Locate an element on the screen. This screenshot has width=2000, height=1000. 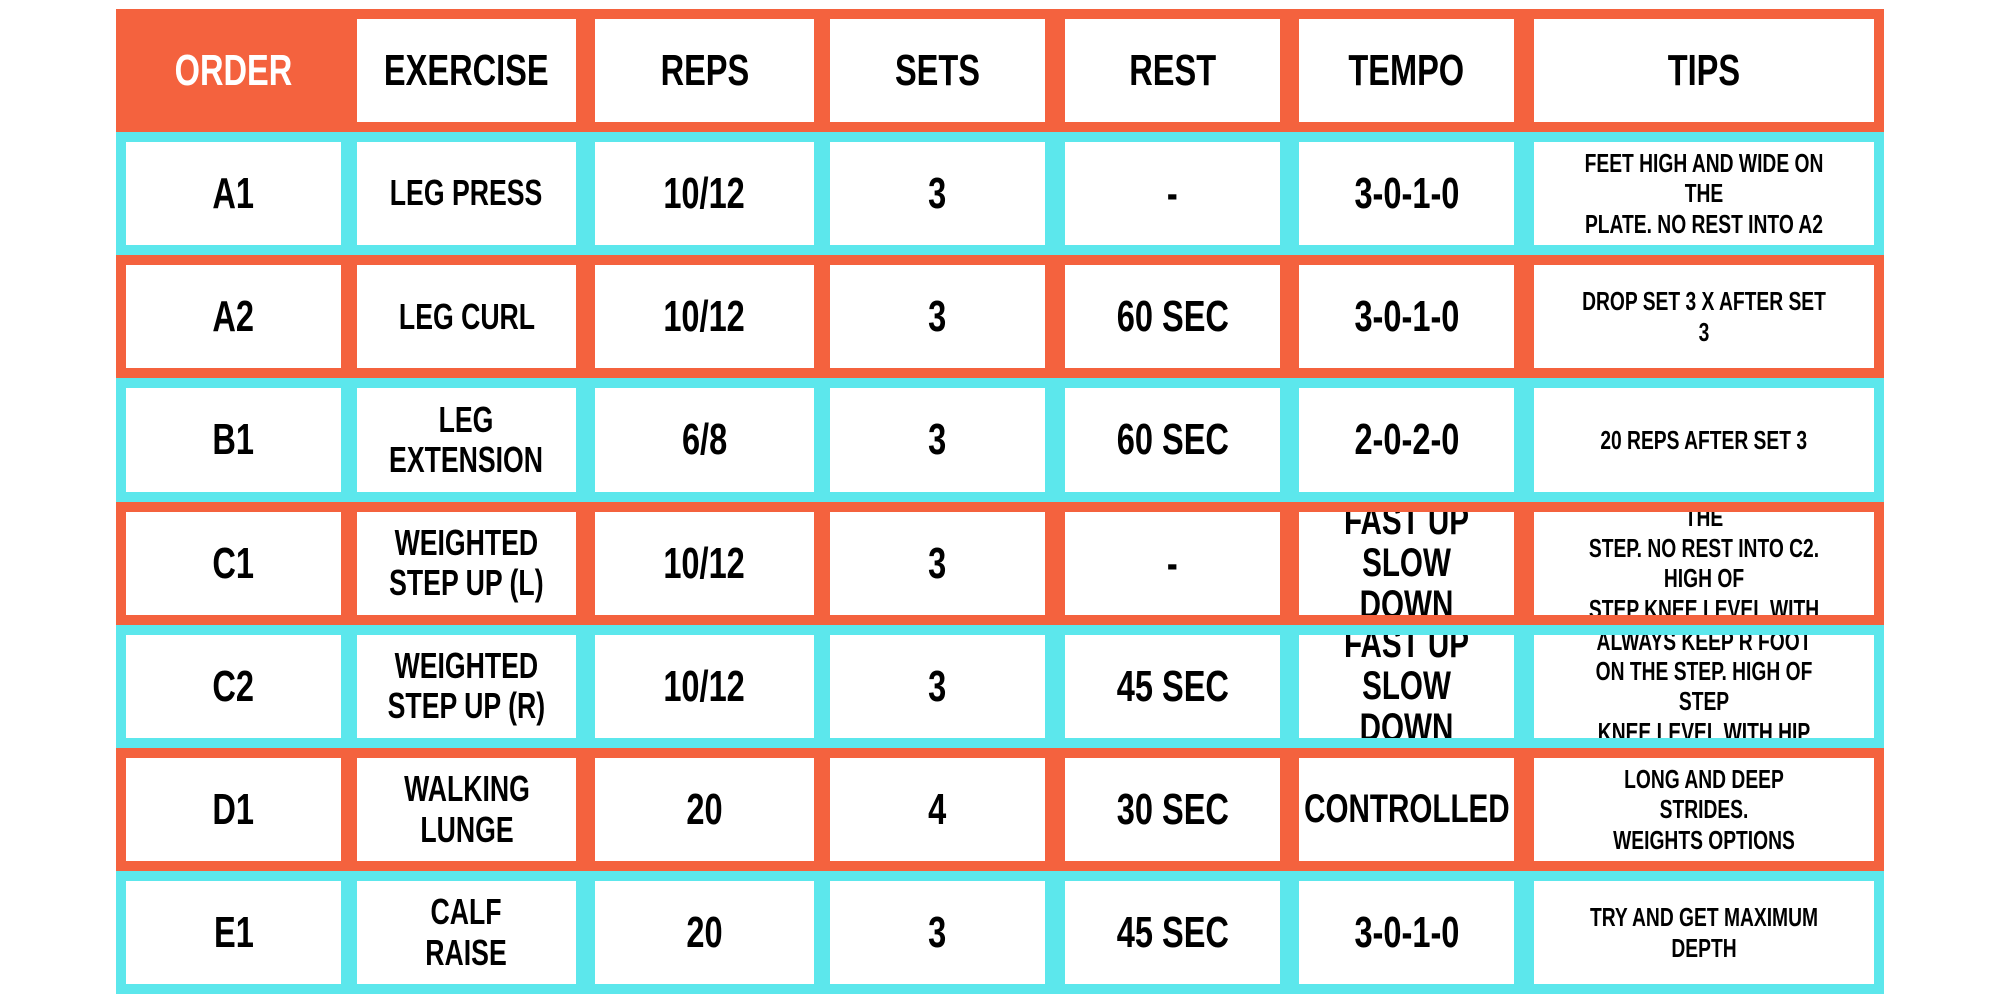
order-value: A2 is located at coordinates (233, 317).